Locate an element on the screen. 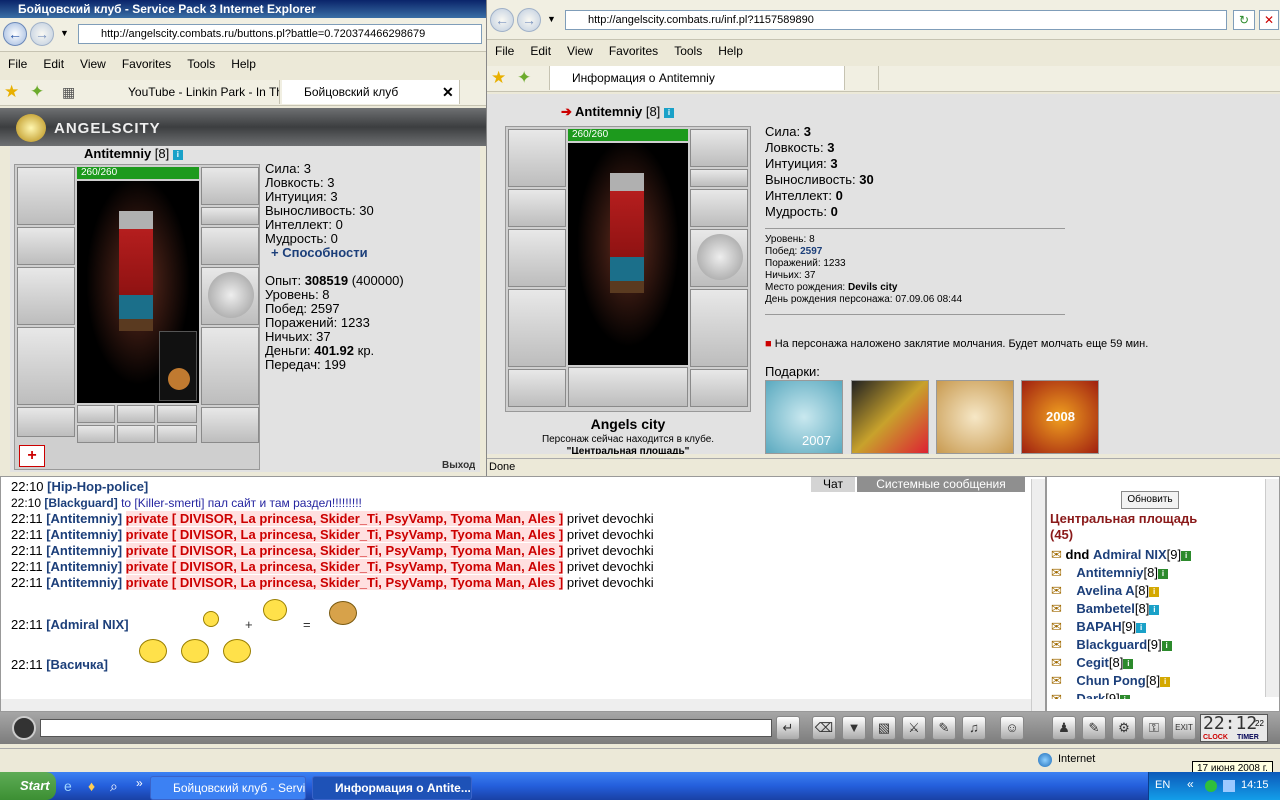  add-favorite-icon: ✦ is located at coordinates (524, 78).